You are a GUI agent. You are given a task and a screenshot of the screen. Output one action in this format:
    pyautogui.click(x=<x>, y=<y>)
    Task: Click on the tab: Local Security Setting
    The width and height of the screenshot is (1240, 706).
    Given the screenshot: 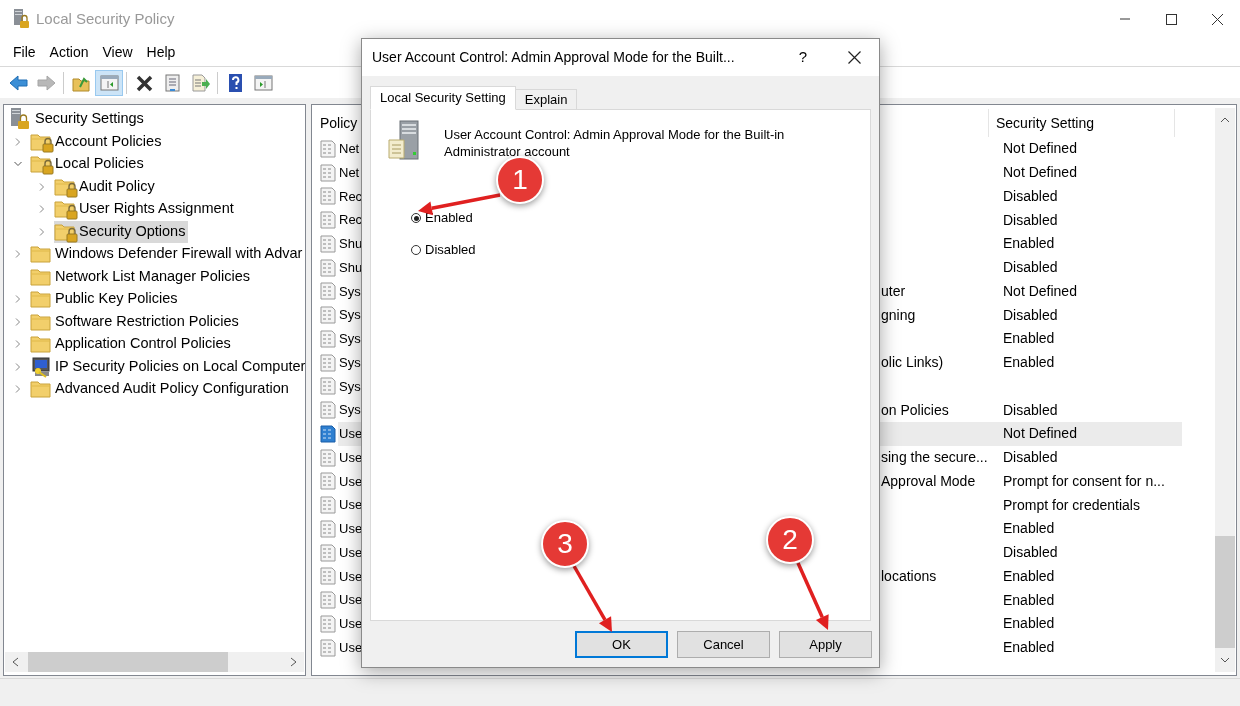 What is the action you would take?
    pyautogui.click(x=443, y=98)
    